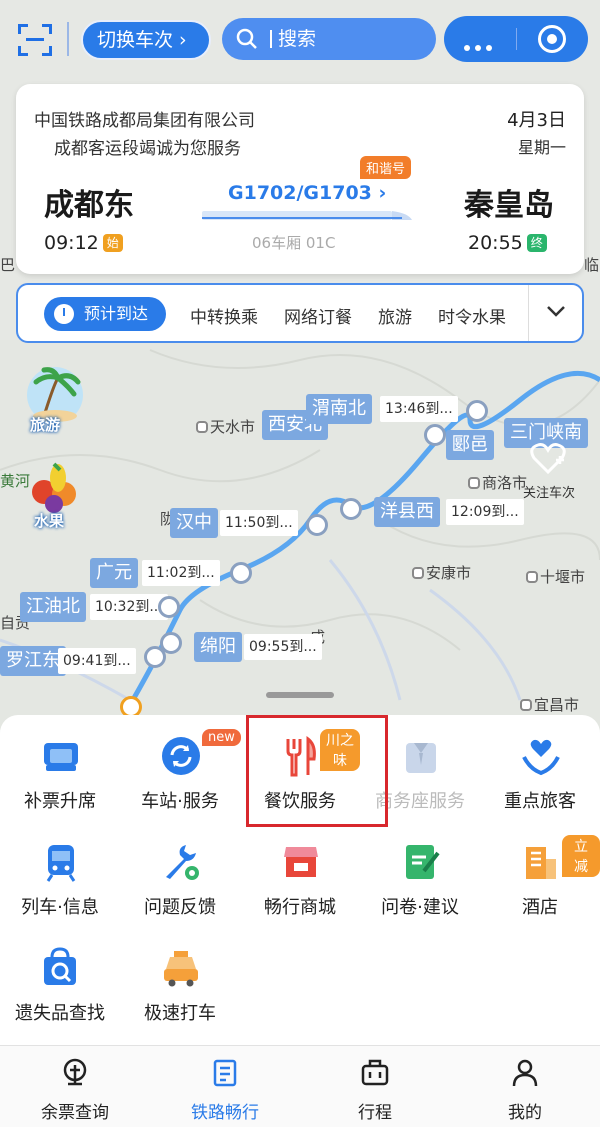 Image resolution: width=600 pixels, height=1127 pixels. I want to click on station-label: 广元, so click(114, 573).